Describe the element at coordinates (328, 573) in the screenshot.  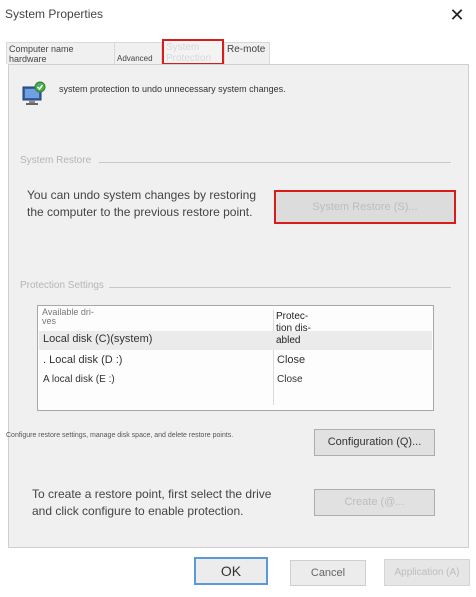
I see `cancel-button: Cancel` at that location.